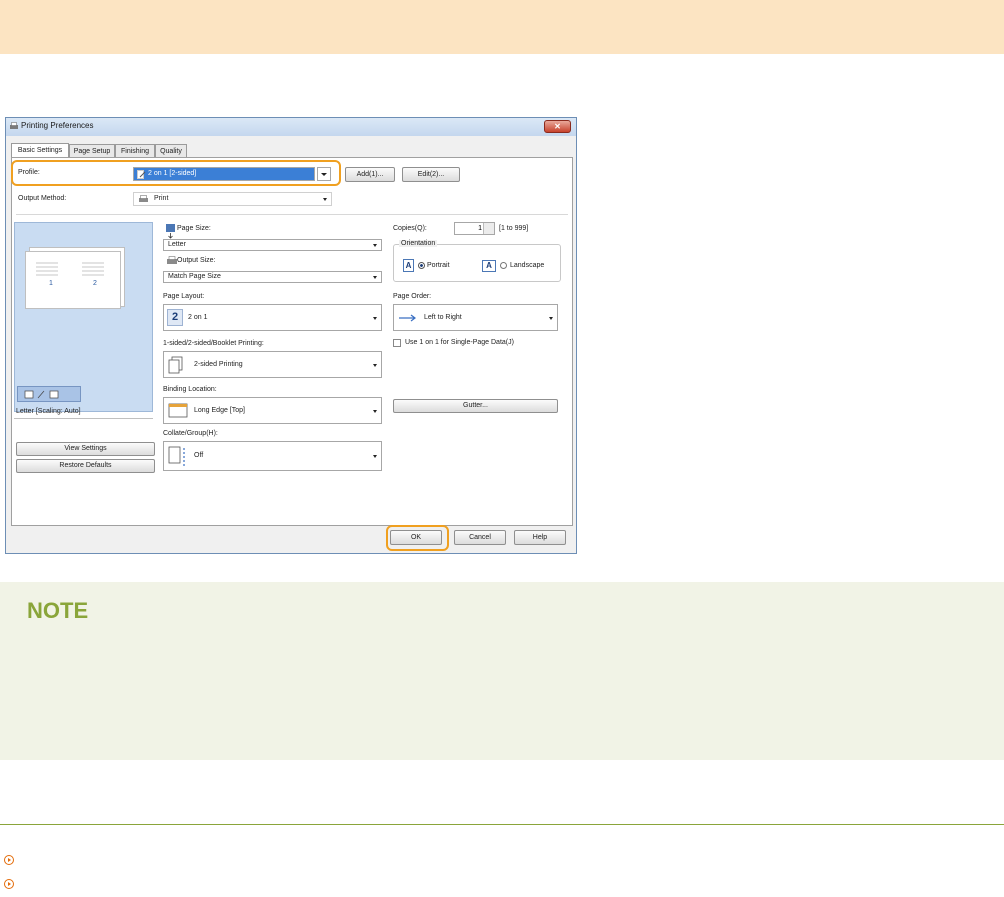 This screenshot has height=897, width=1004. Describe the element at coordinates (199, 455) in the screenshot. I see `collate-value: Off` at that location.